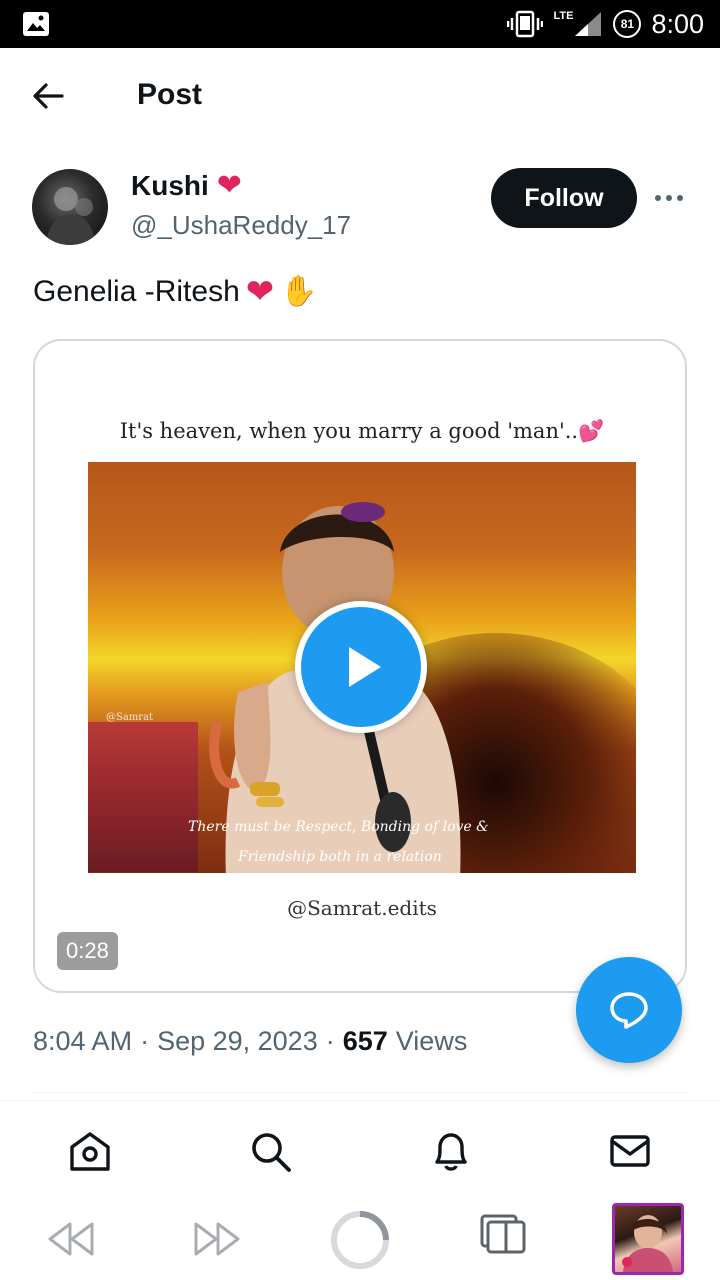 Image resolution: width=720 pixels, height=1280 pixels. Describe the element at coordinates (170, 94) in the screenshot. I see `page-title: Post` at that location.